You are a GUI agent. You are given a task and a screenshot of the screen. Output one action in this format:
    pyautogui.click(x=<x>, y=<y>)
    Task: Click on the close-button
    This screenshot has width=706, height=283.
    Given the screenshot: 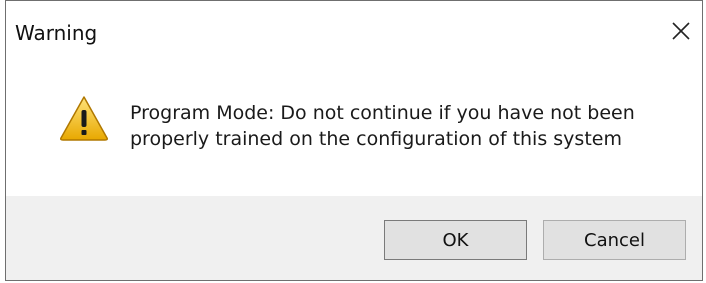 What is the action you would take?
    pyautogui.click(x=681, y=31)
    